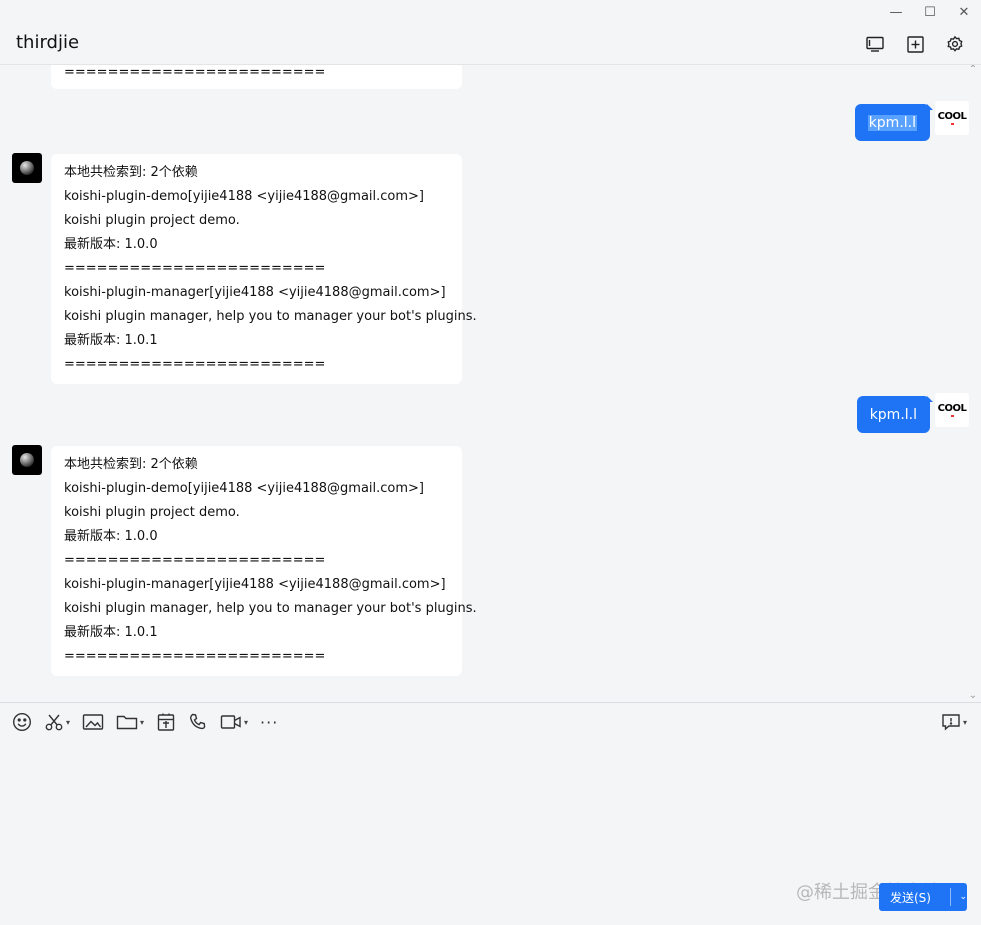  Describe the element at coordinates (955, 44) in the screenshot. I see `settings-gear-icon` at that location.